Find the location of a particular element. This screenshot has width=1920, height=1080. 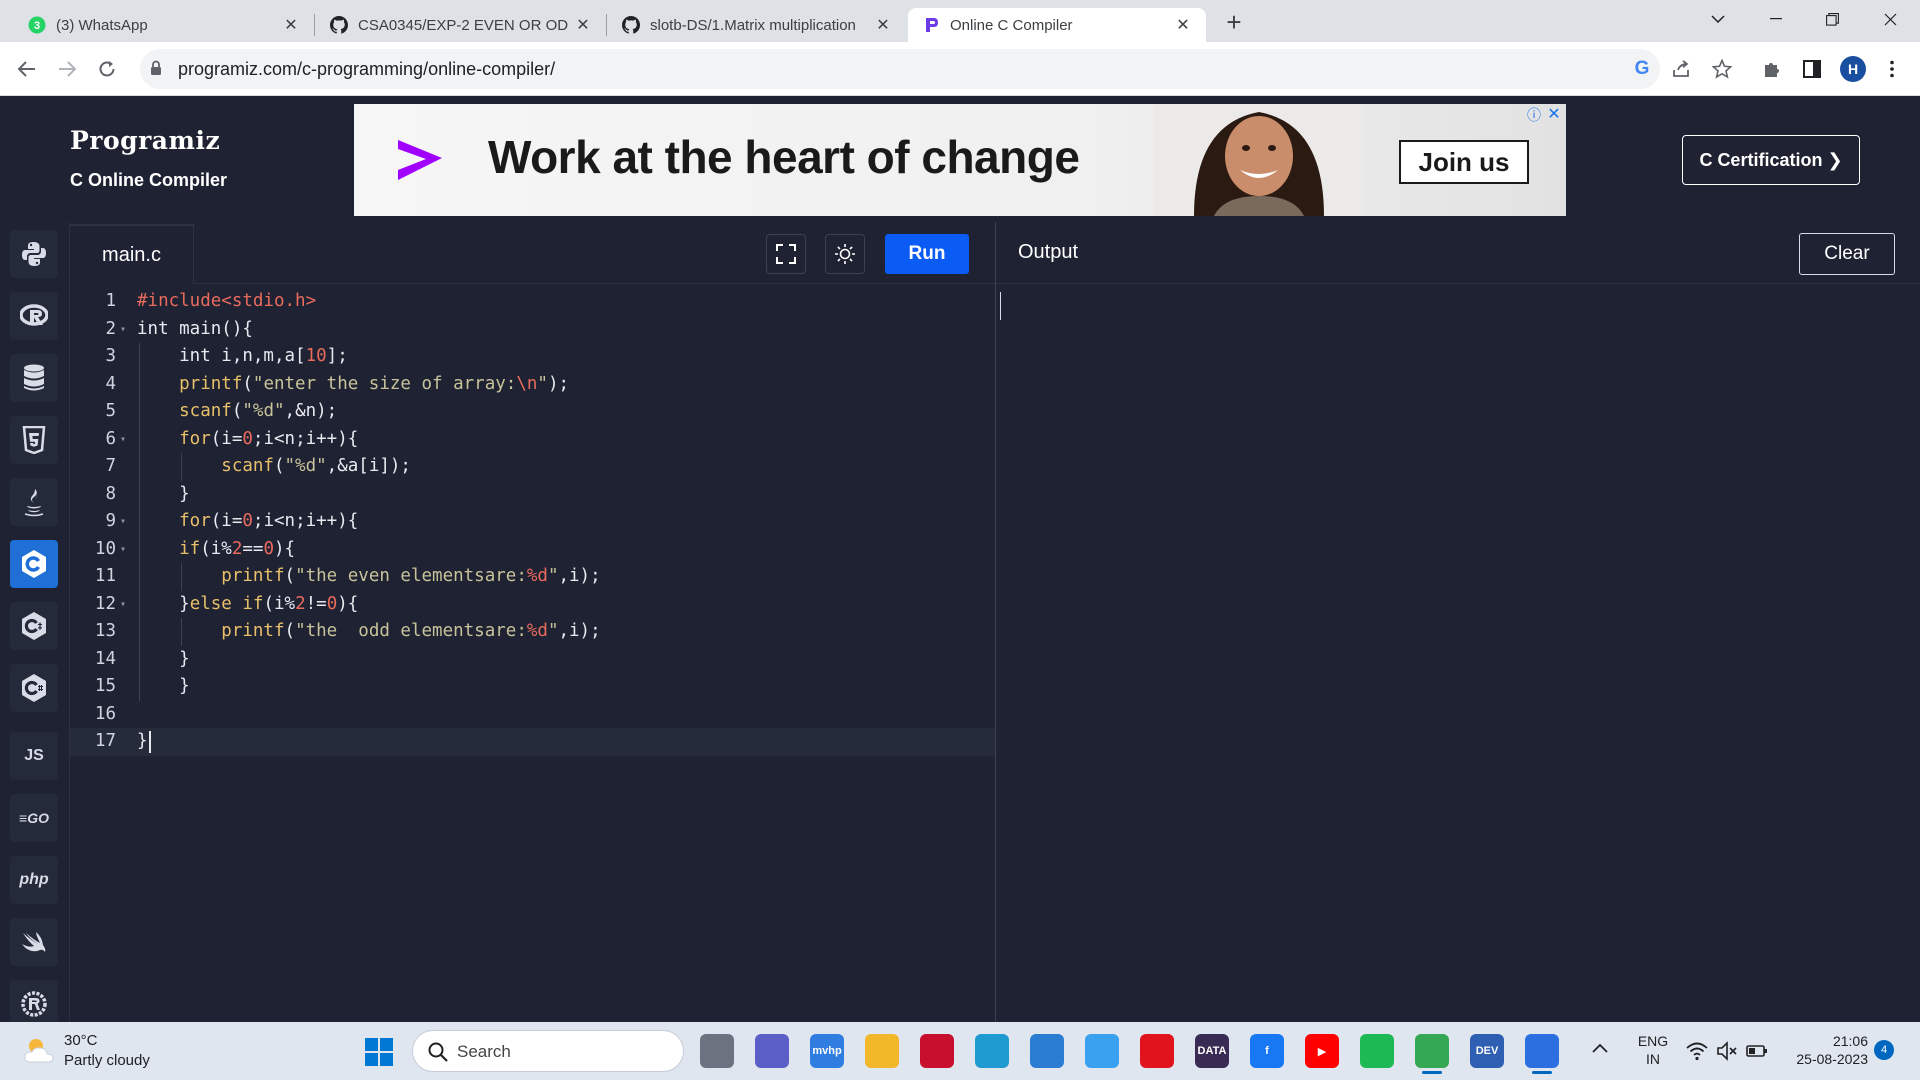

code-line: 17} is located at coordinates (532, 742).